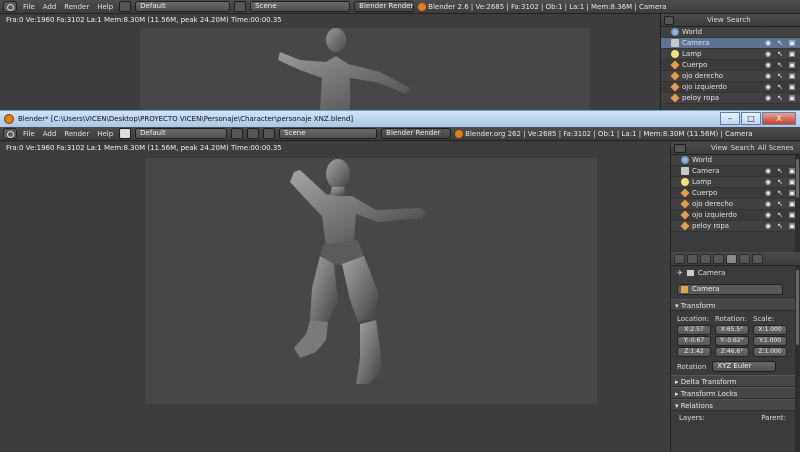 The image size is (800, 452). Describe the element at coordinates (735, 193) in the screenshot. I see `outliner-row-cuerpo: Cuerpo ◉ ↖ ▣` at that location.